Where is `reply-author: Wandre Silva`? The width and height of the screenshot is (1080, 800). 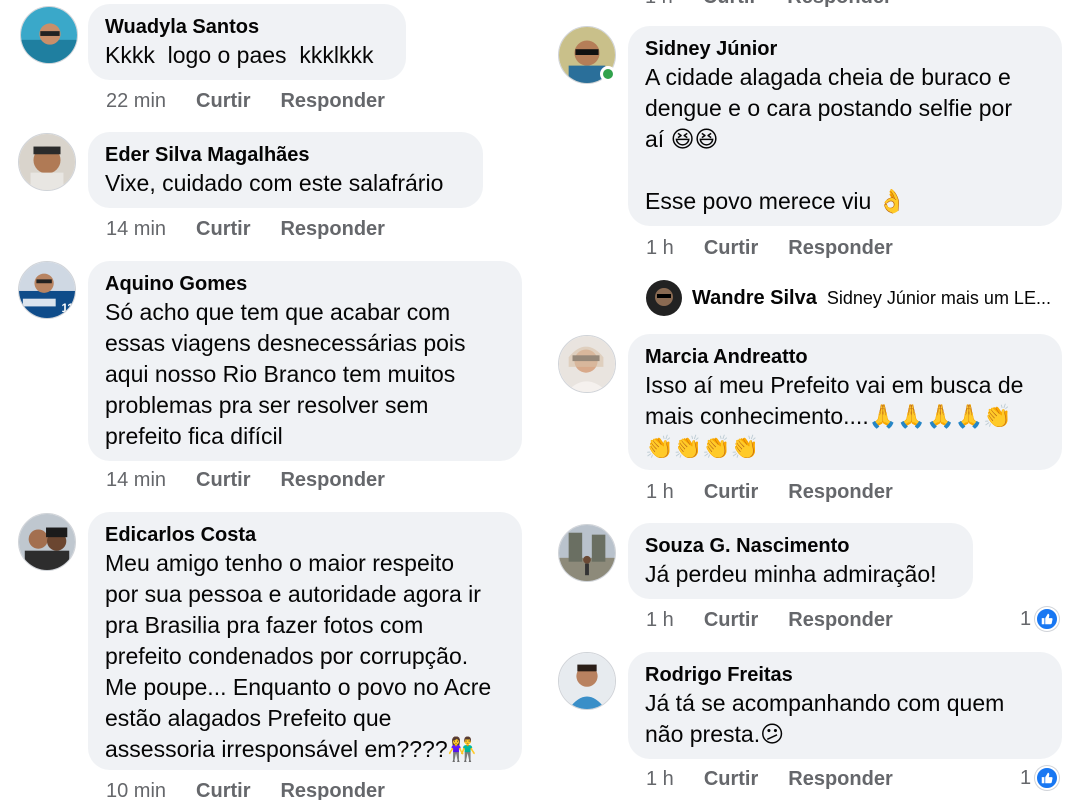 reply-author: Wandre Silva is located at coordinates (754, 298).